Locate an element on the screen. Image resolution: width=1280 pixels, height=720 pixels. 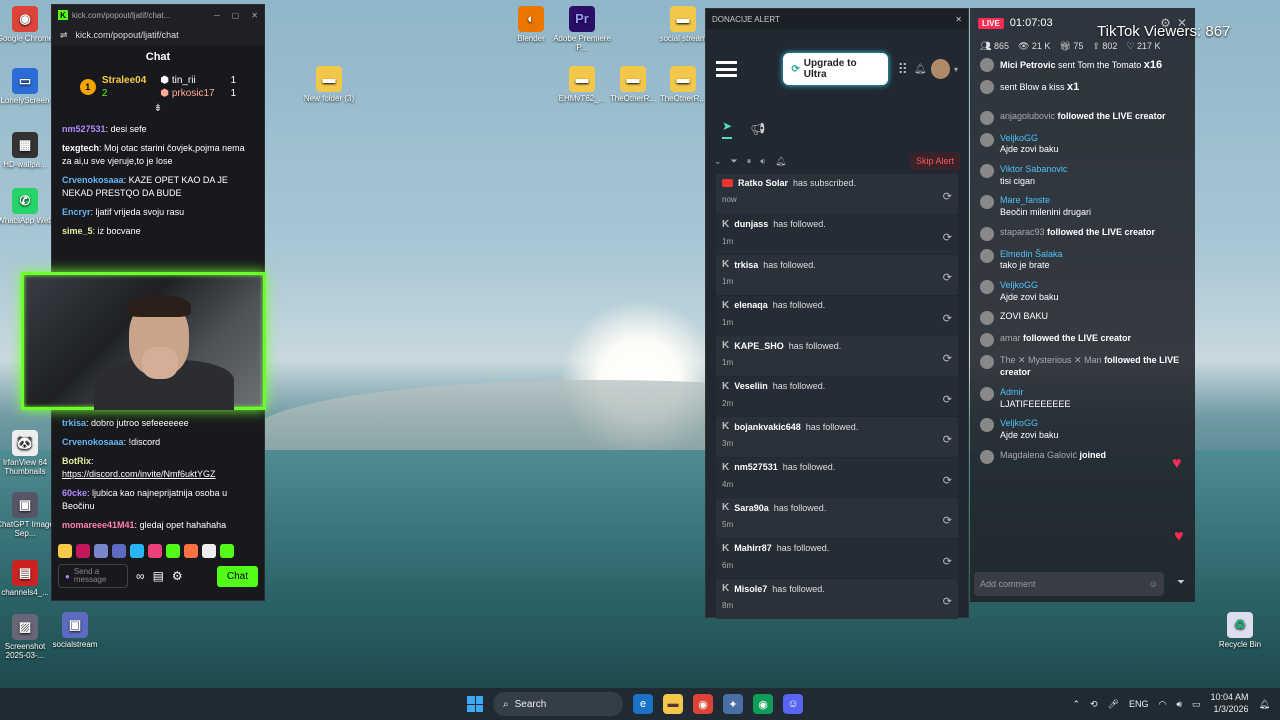
wifi-icon: ◠ is located at coordinates (1162, 704).